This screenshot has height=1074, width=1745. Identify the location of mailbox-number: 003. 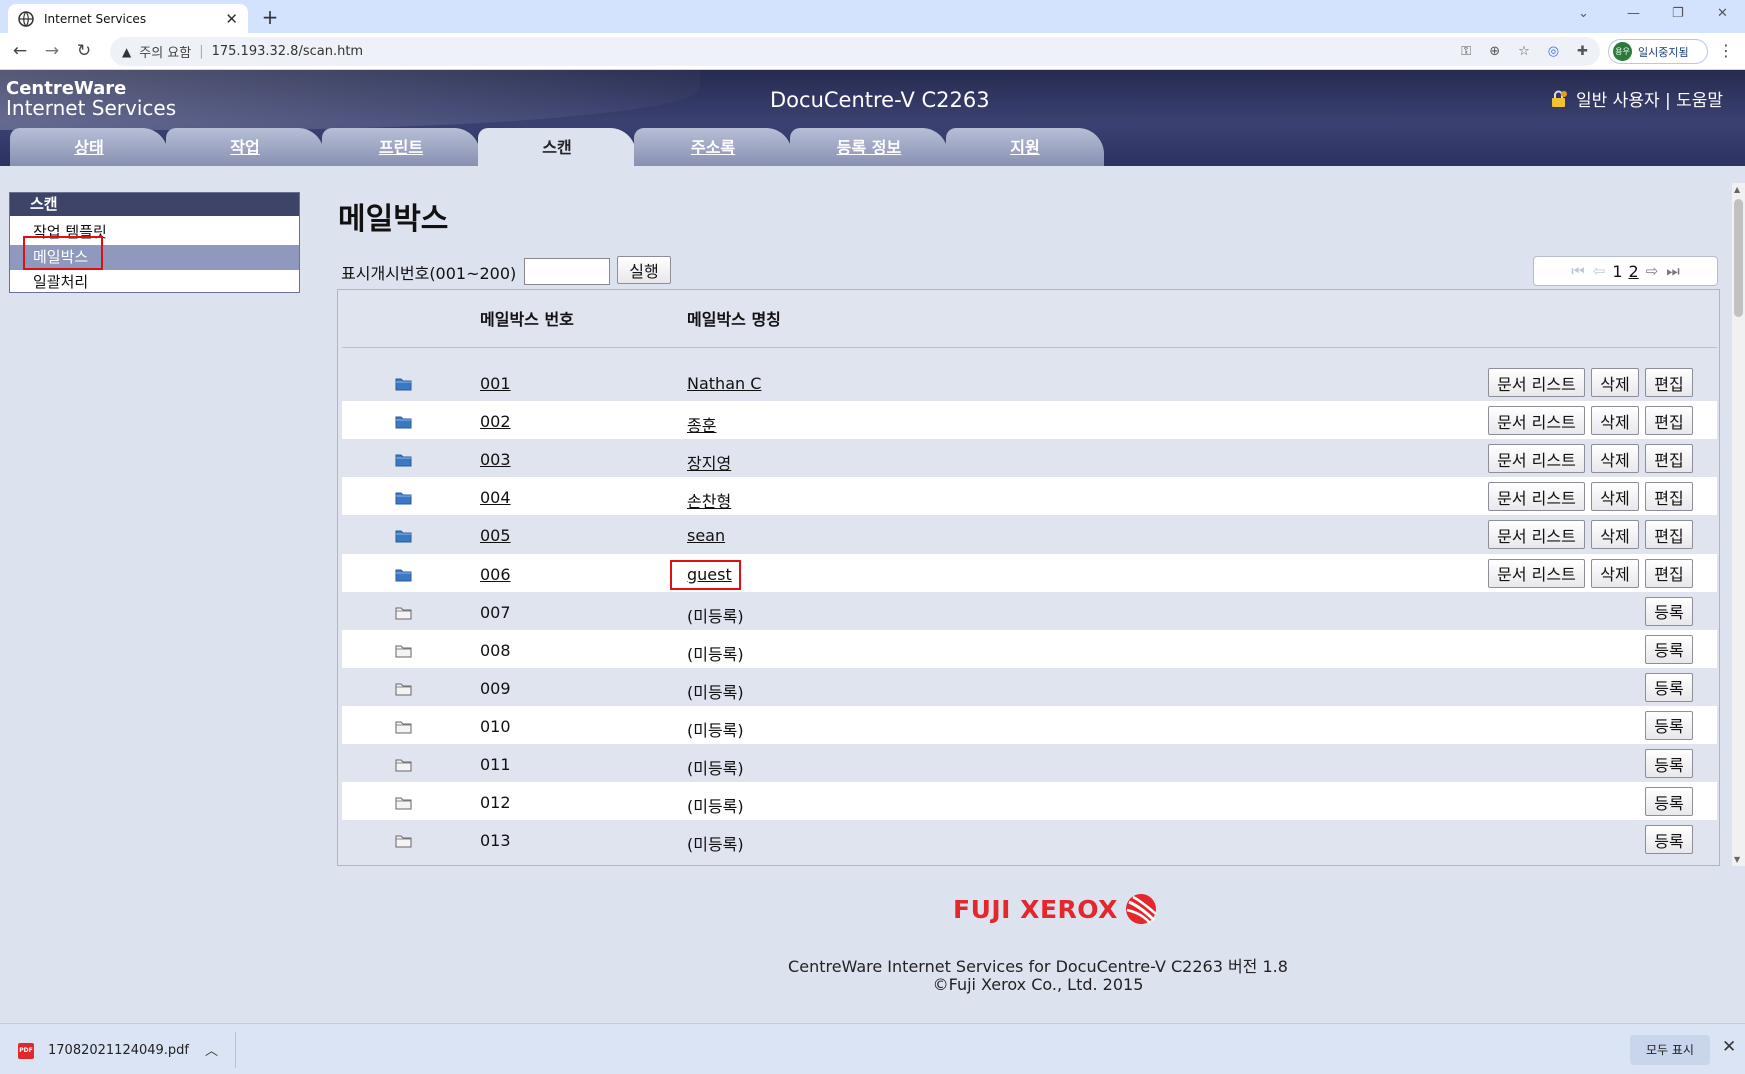
(495, 459).